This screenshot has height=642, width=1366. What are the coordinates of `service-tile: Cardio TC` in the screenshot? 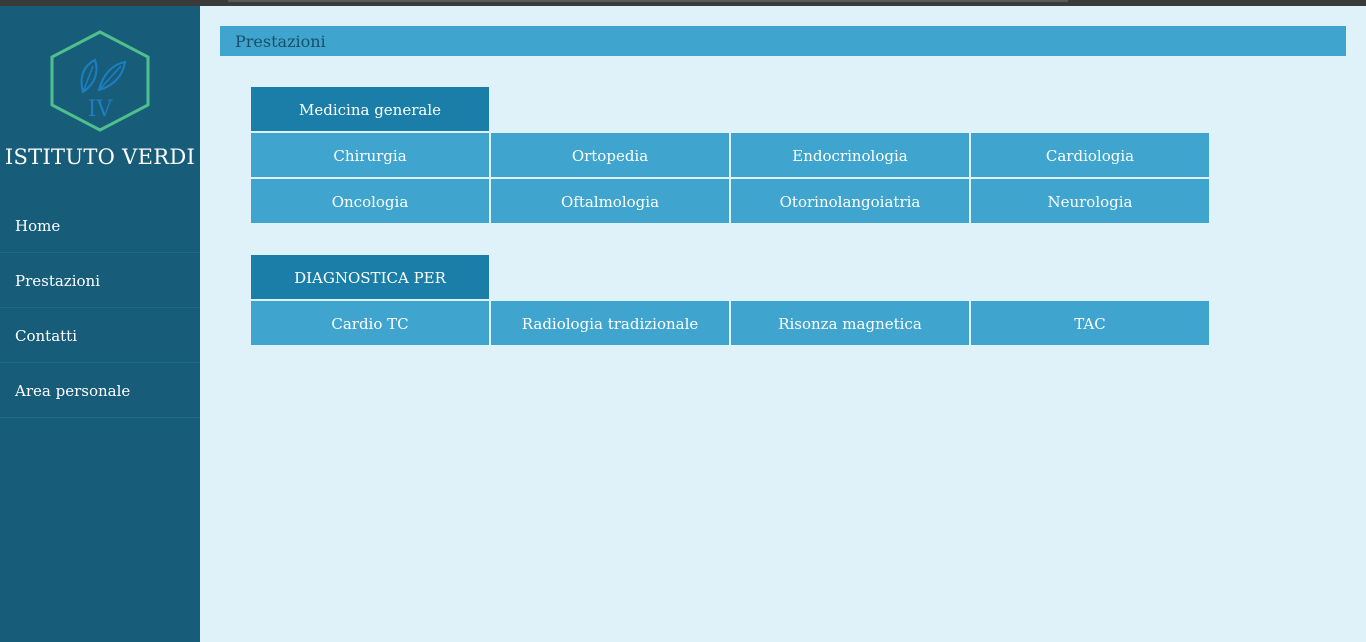 It's located at (370, 323).